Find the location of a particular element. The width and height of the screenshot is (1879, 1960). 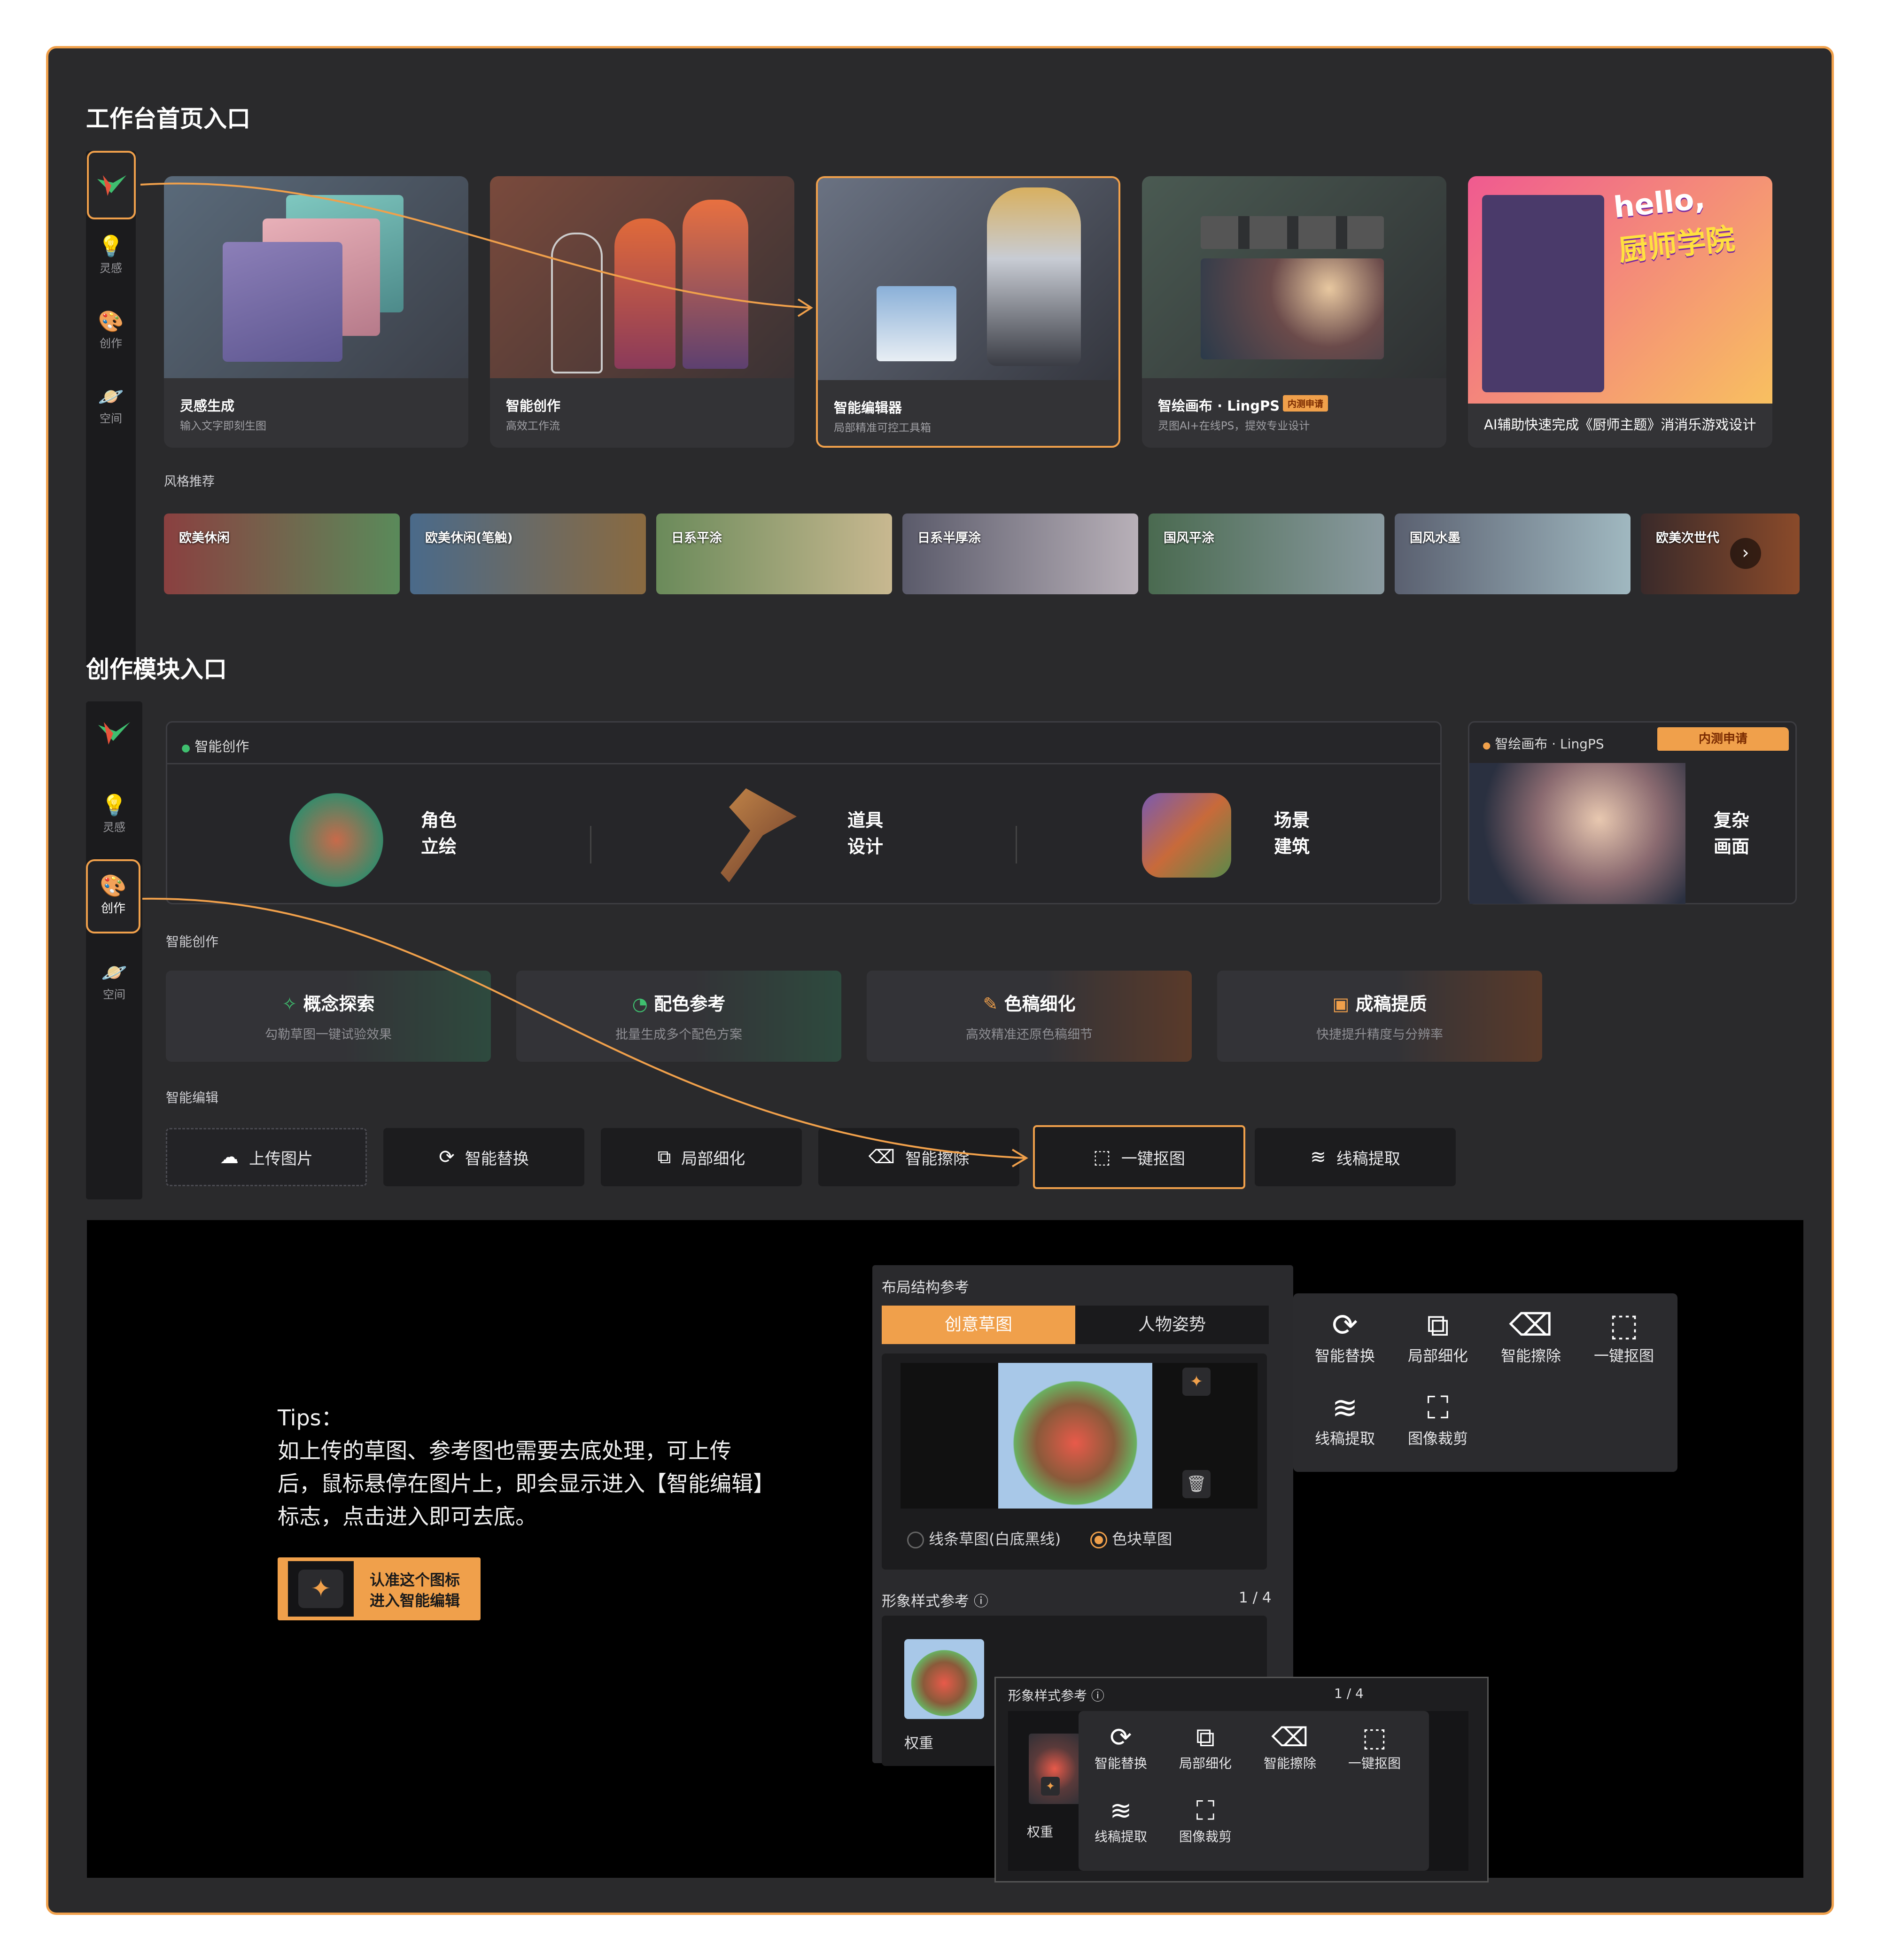

smart-edit-label: 智能编辑 is located at coordinates (193, 1097).